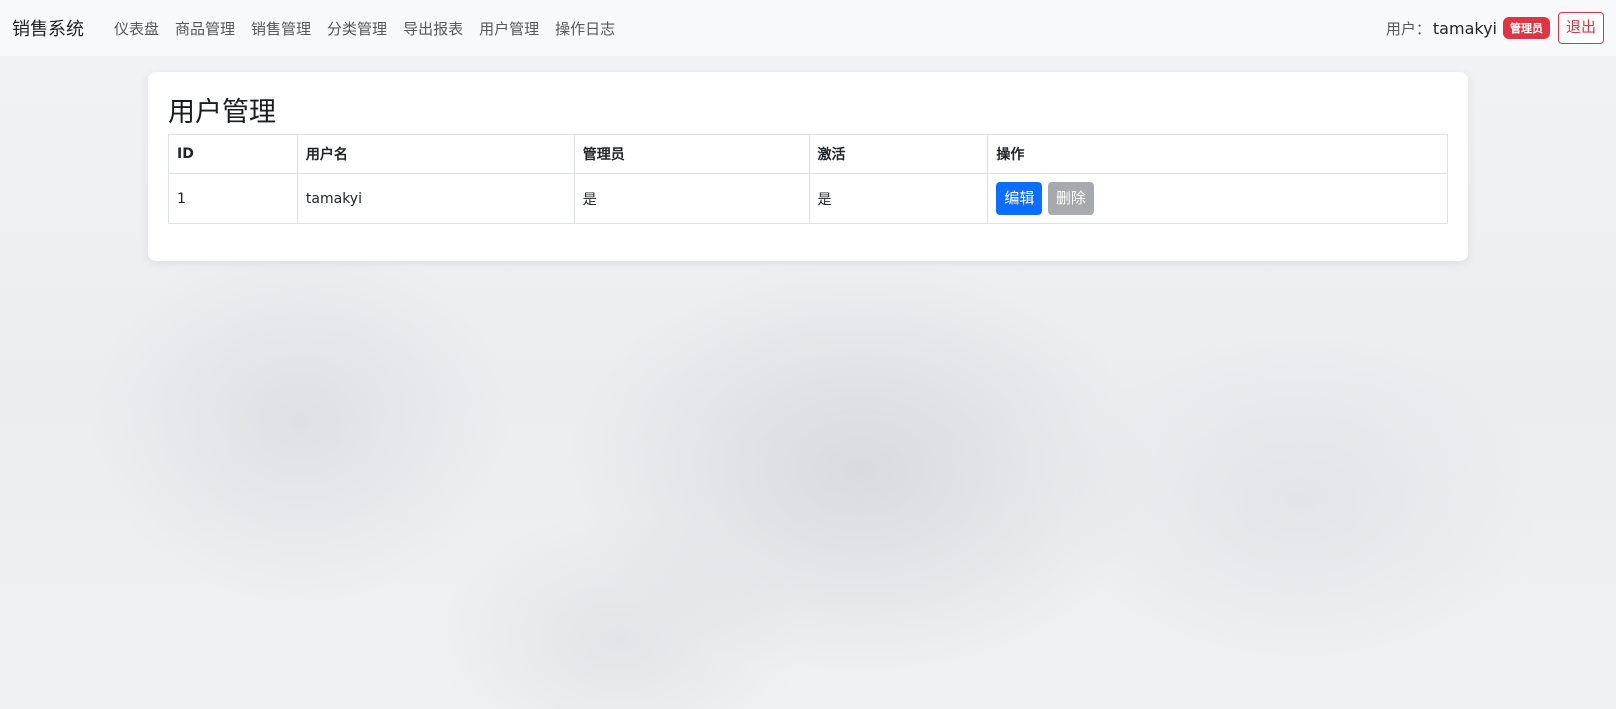 The width and height of the screenshot is (1616, 709). I want to click on column-header-actions: 操作, so click(1217, 154).